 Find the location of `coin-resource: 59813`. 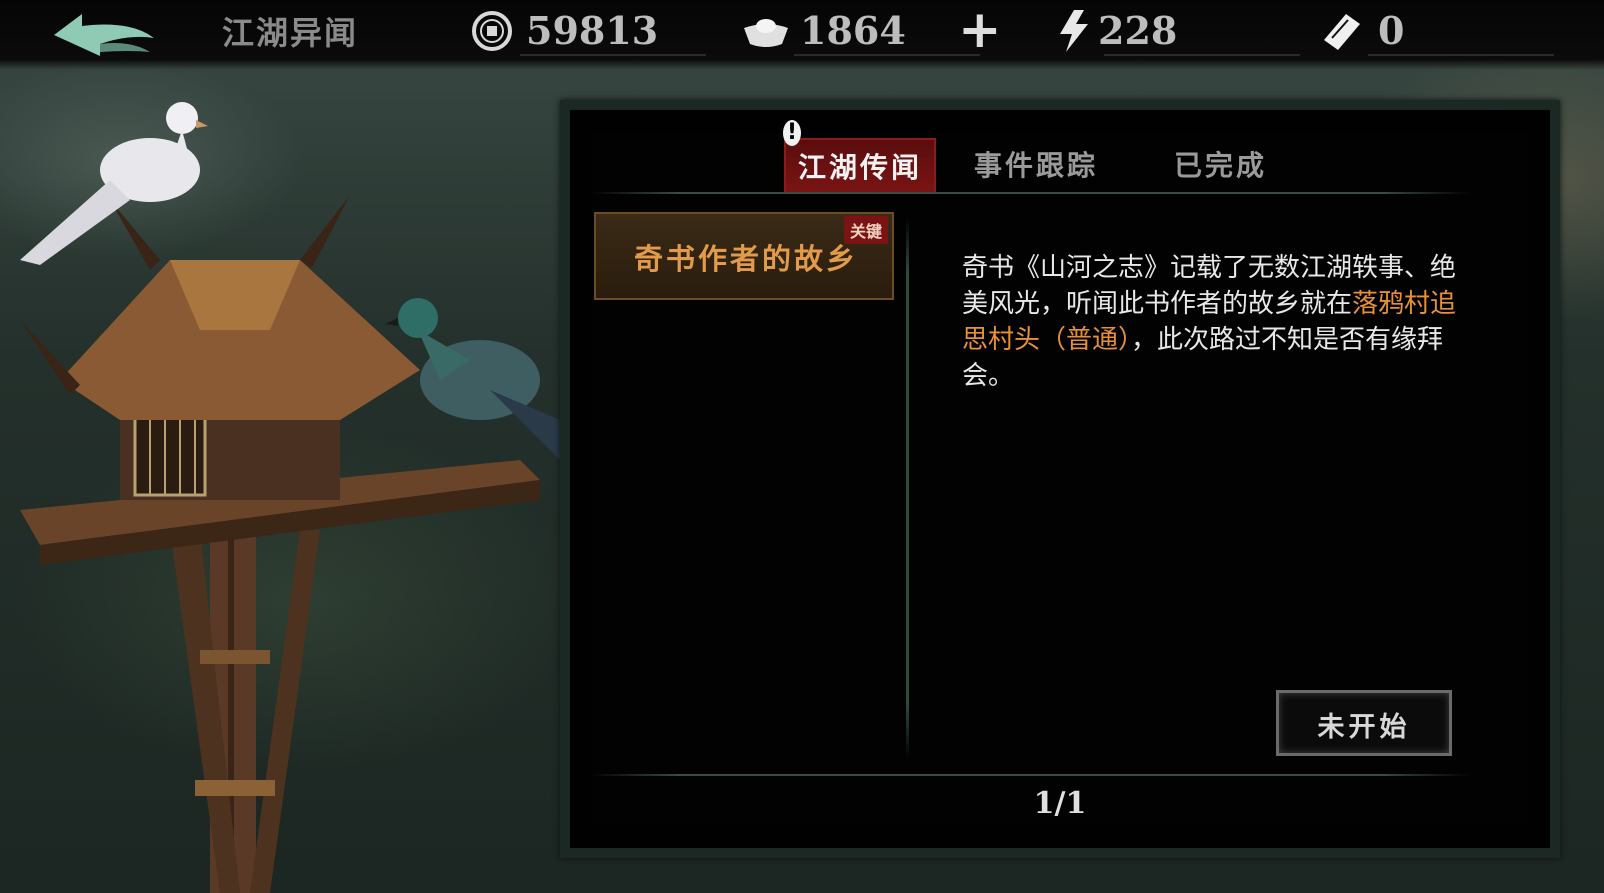

coin-resource: 59813 is located at coordinates (588, 31).